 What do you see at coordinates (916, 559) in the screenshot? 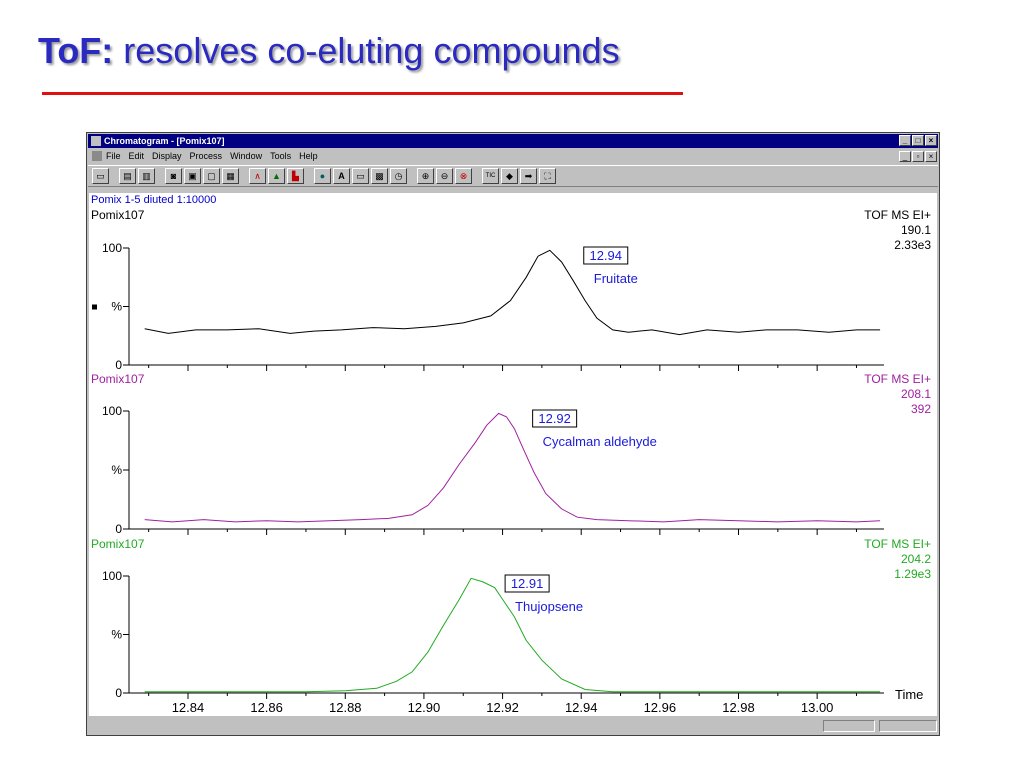
I see `panel-3-mass: 204.2` at bounding box center [916, 559].